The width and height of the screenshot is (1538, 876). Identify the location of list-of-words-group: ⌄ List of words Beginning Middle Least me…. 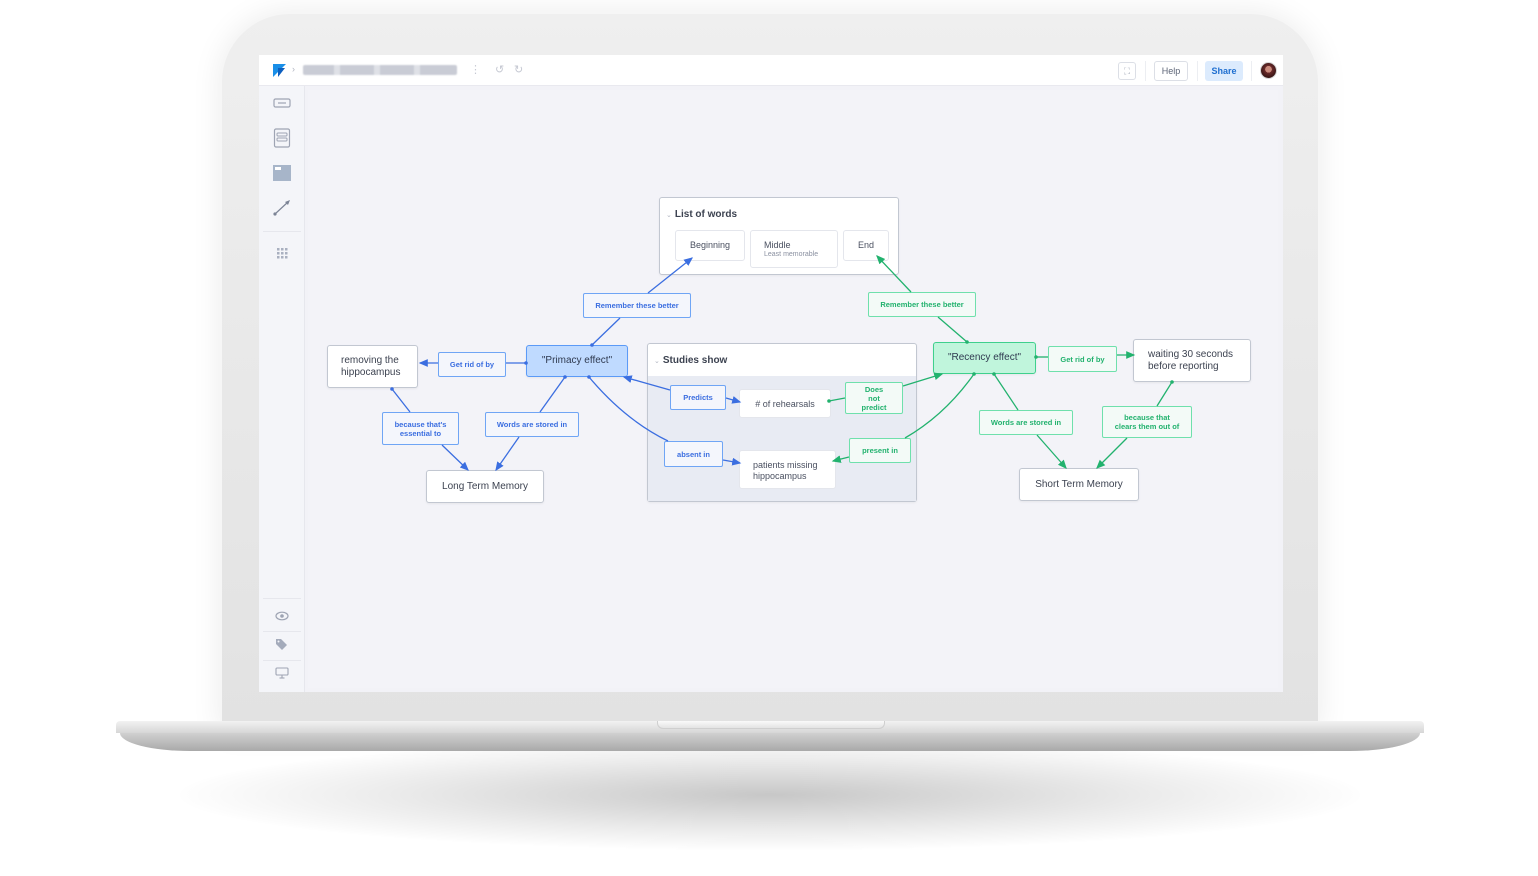
(779, 236).